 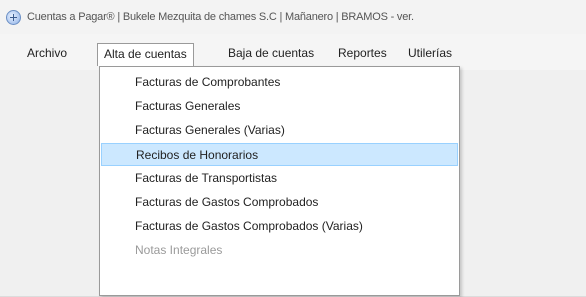 What do you see at coordinates (279, 130) in the screenshot?
I see `menu-item-facturas-generales-varias: Facturas Generales (Varias)` at bounding box center [279, 130].